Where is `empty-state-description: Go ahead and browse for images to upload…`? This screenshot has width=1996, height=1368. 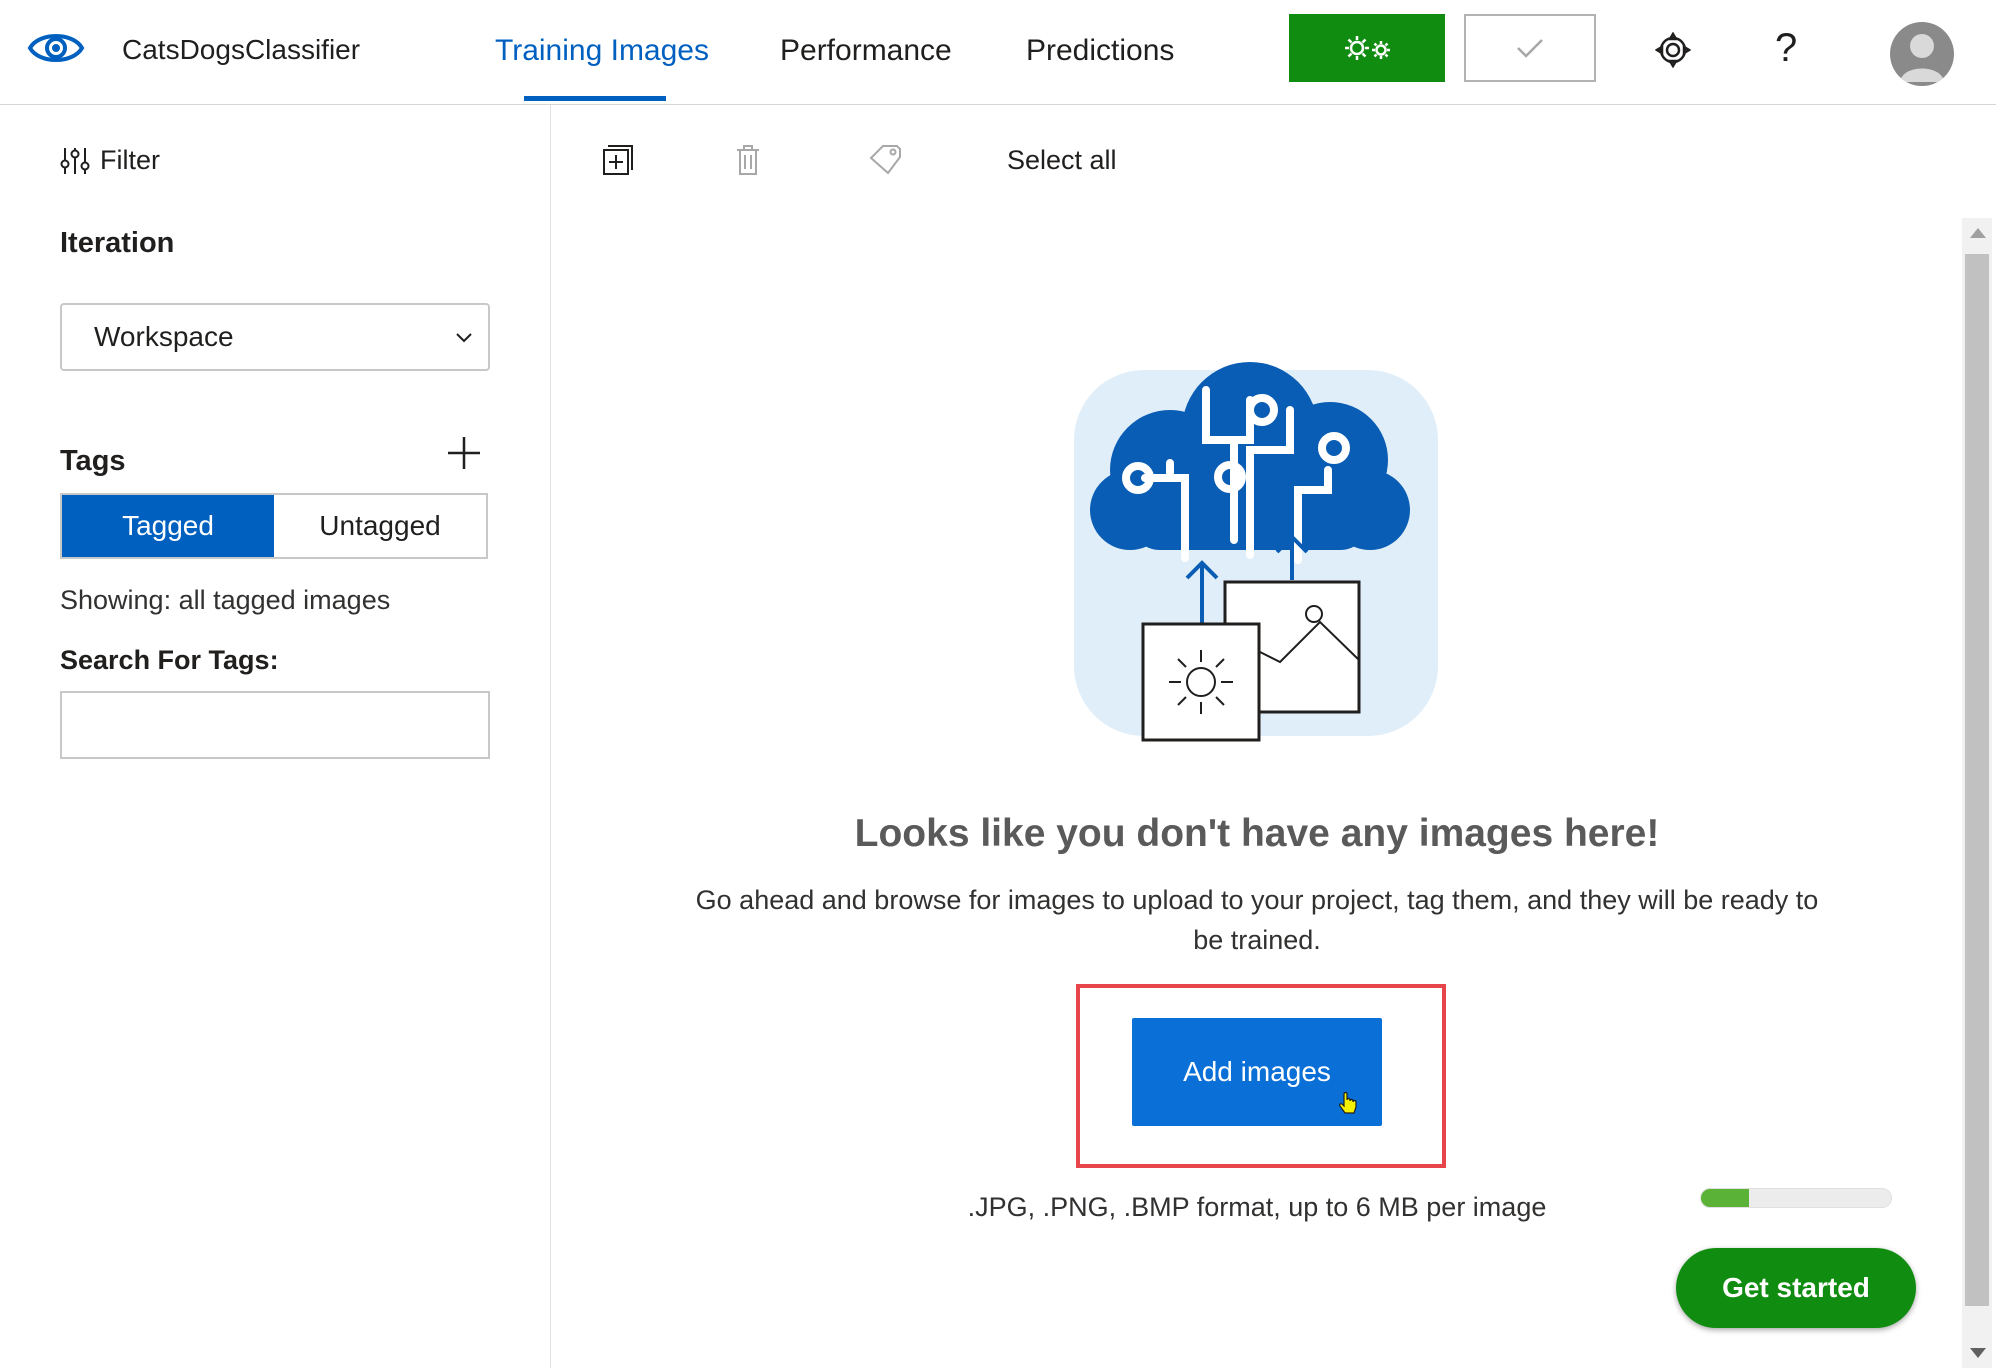 empty-state-description: Go ahead and browse for images to upload… is located at coordinates (1257, 920).